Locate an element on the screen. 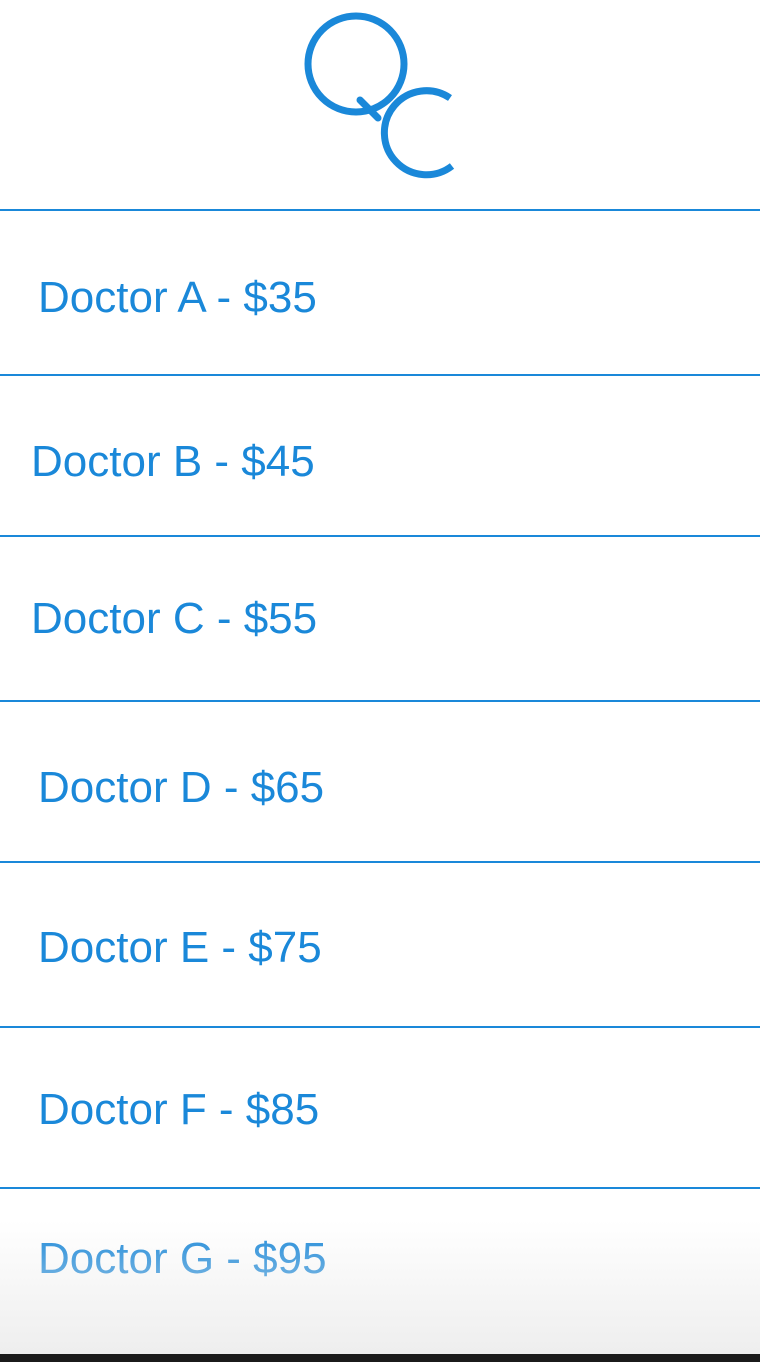  doctor-label: Doctor F - $85 is located at coordinates (179, 1109).